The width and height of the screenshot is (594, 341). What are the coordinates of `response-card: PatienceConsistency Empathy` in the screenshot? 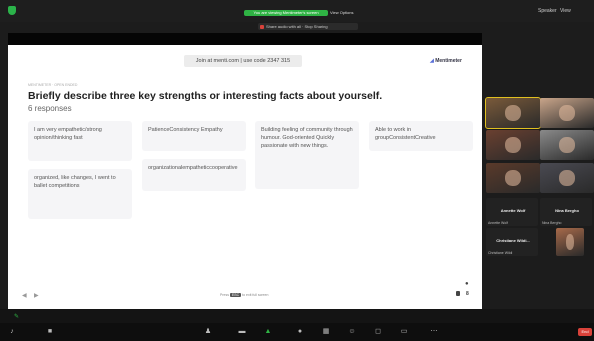 It's located at (194, 136).